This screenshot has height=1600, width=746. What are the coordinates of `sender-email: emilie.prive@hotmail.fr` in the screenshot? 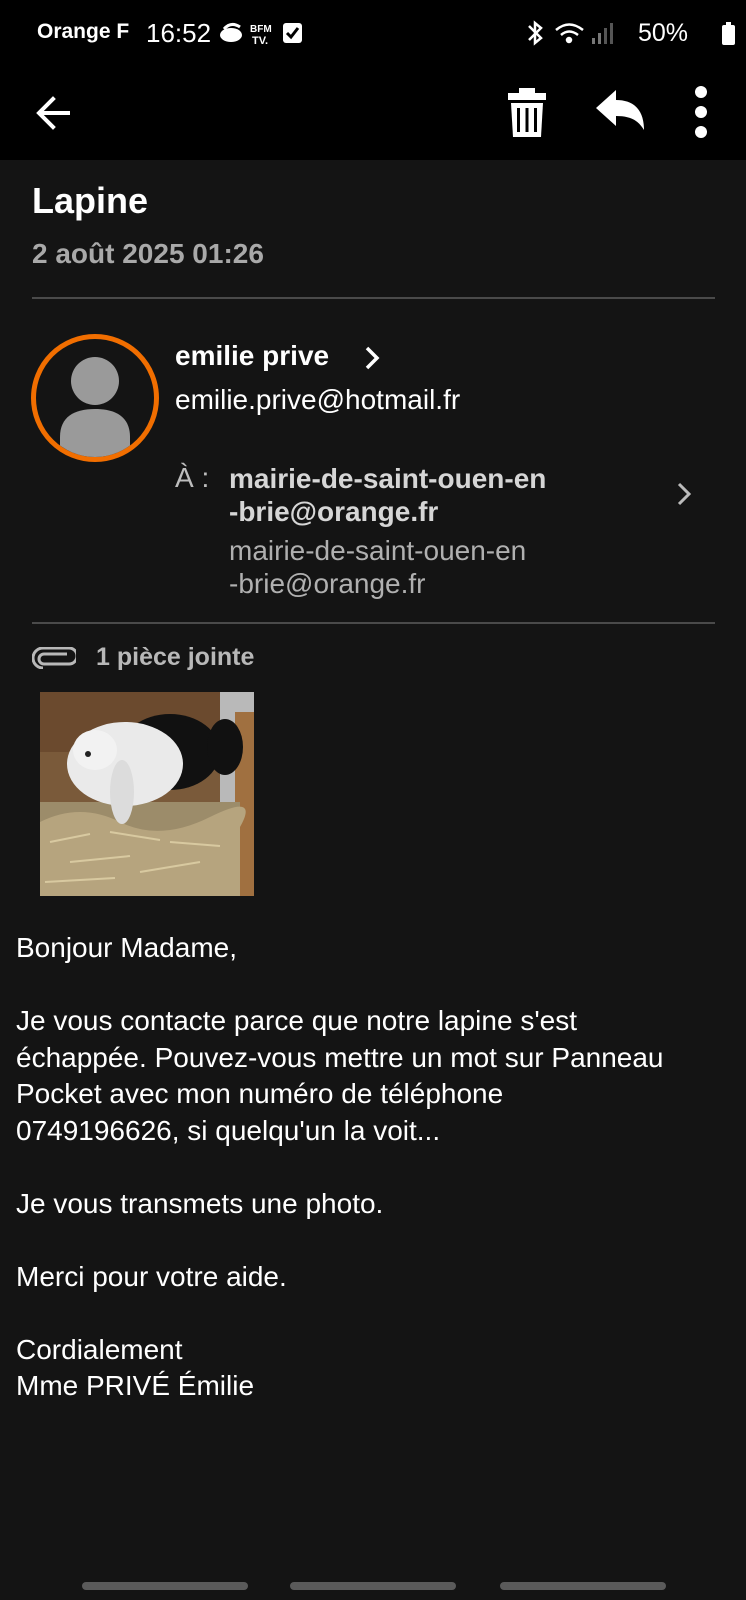 It's located at (318, 399).